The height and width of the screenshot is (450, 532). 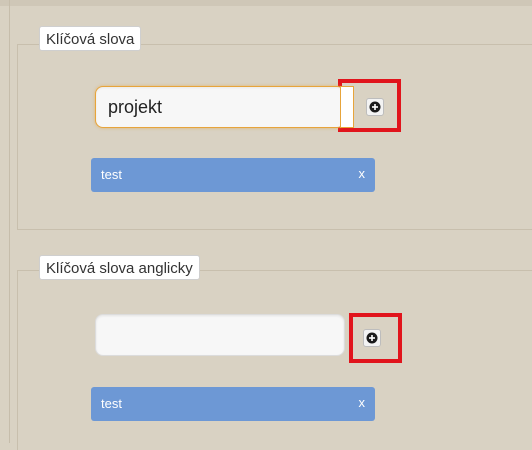 I want to click on keyword-english-input, so click(x=220, y=335).